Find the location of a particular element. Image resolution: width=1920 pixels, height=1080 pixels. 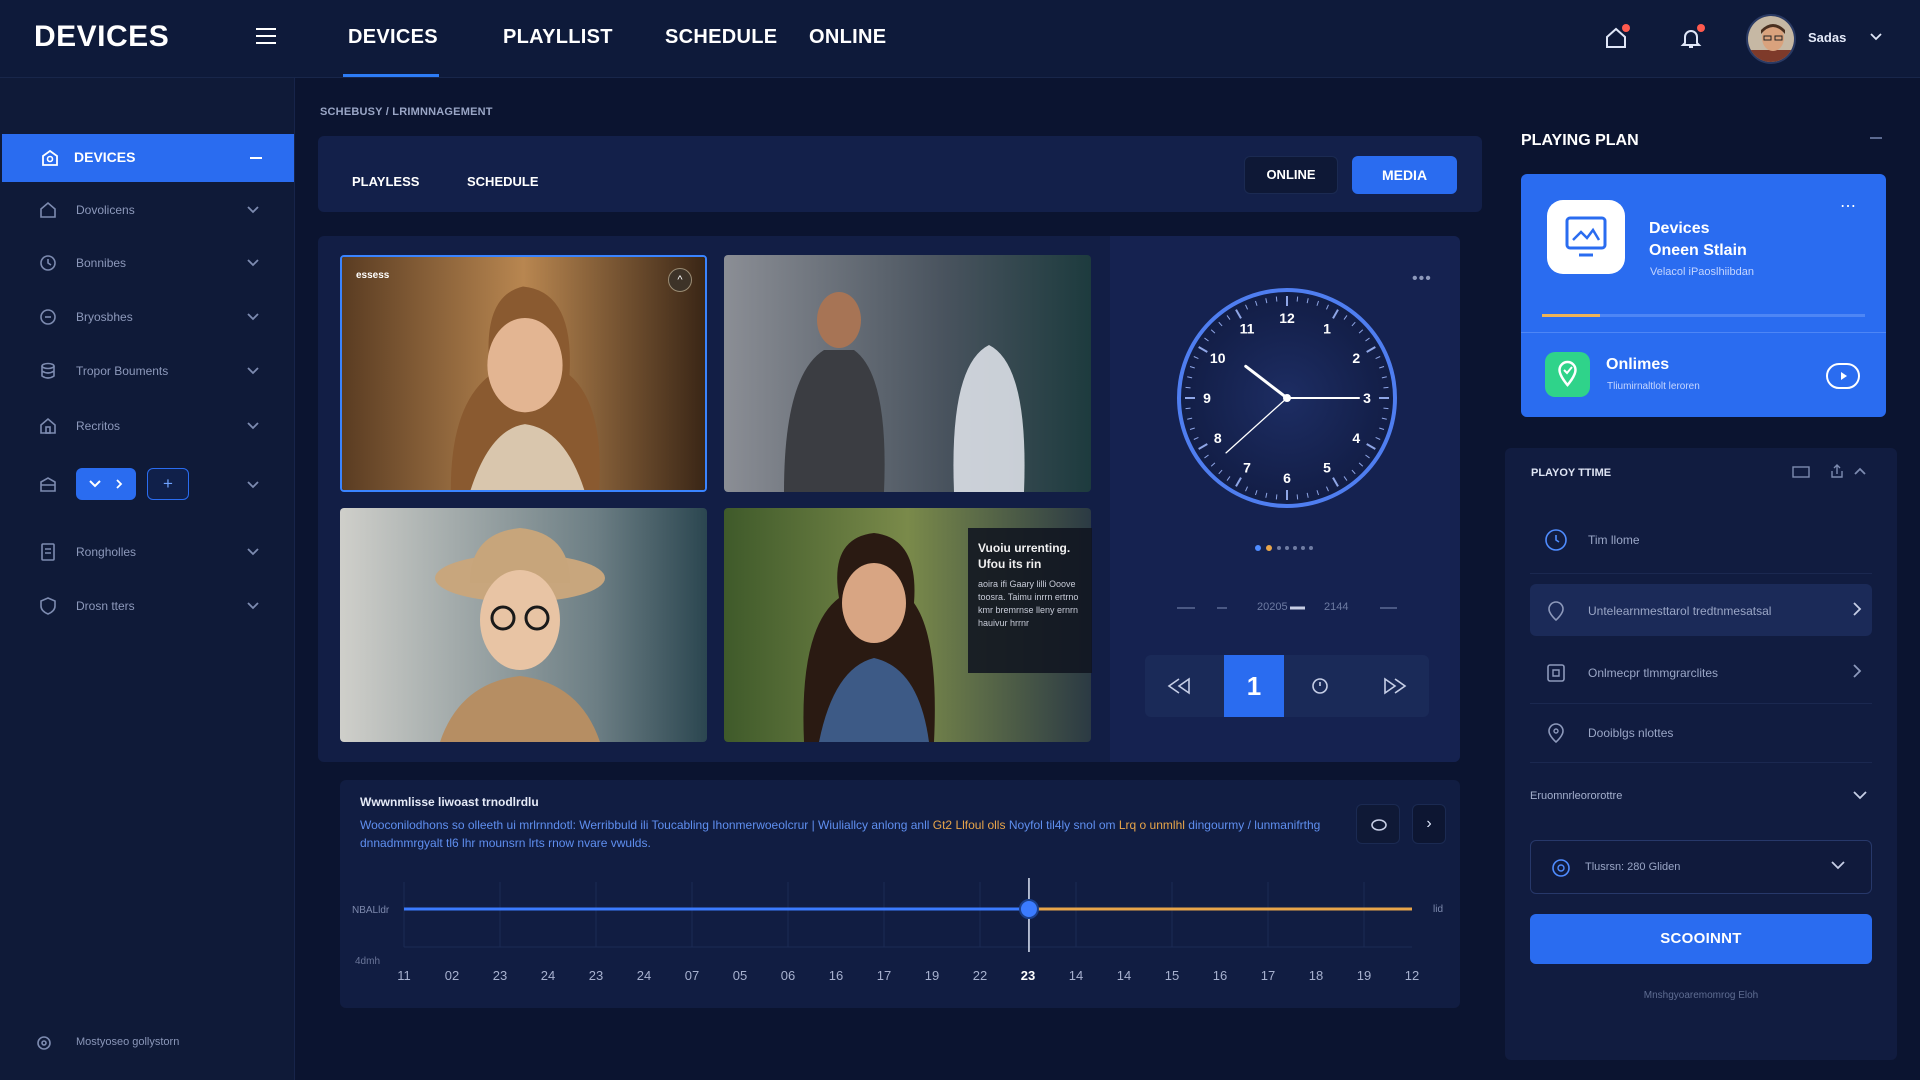

sidebar-item-4: Tropor Bouments is located at coordinates (147, 371).